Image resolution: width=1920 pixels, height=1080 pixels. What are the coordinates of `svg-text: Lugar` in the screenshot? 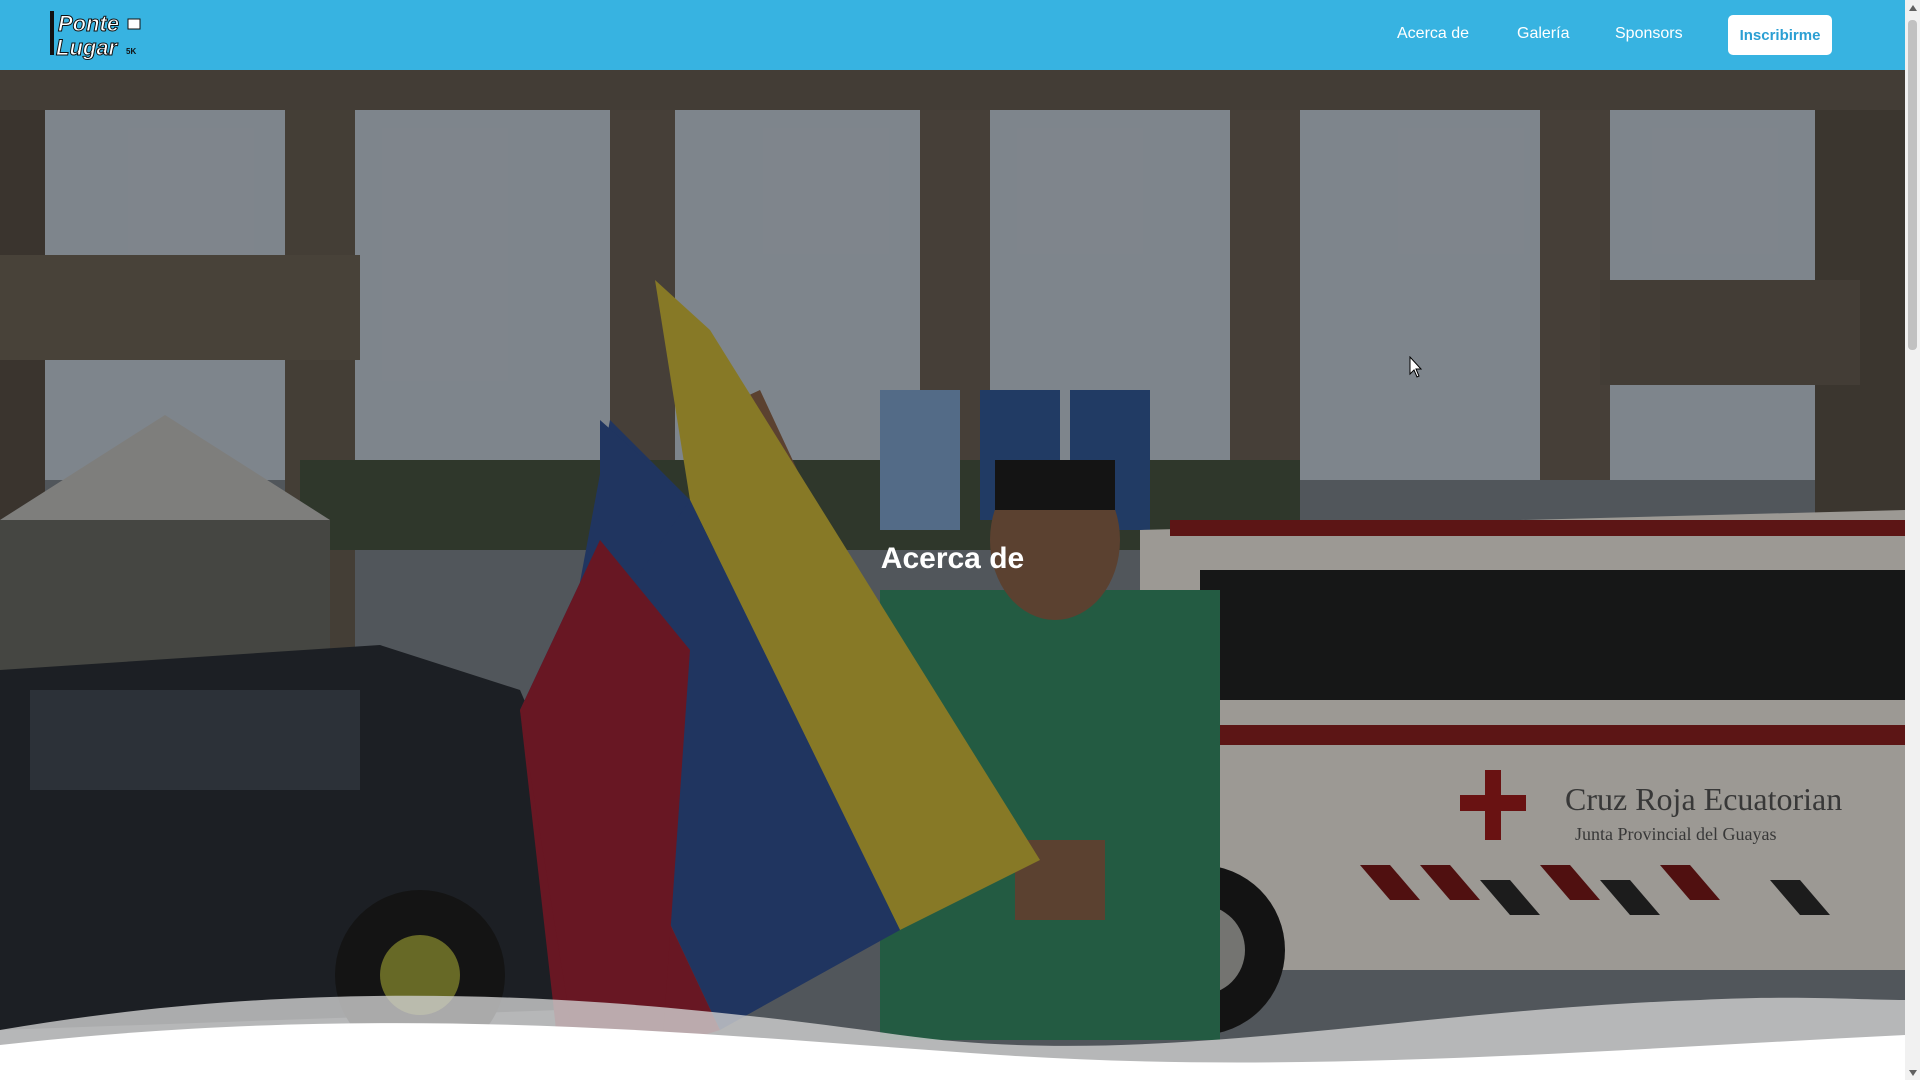 It's located at (87, 47).